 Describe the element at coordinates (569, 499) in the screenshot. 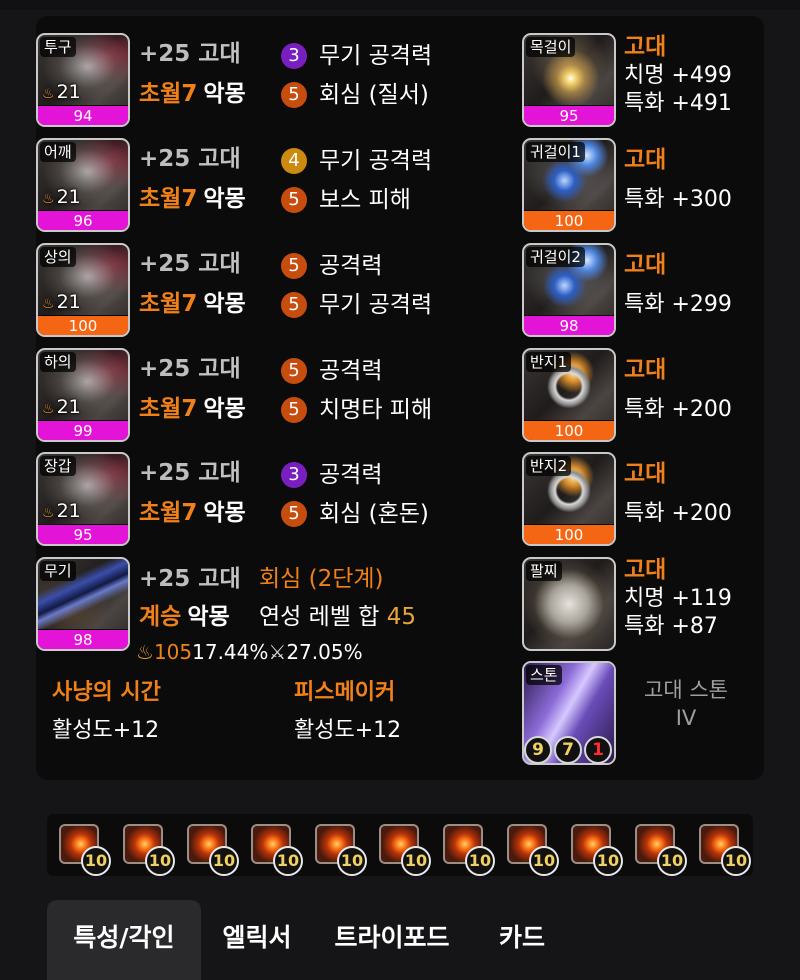

I see `ring2-slot: 반지2 100` at that location.